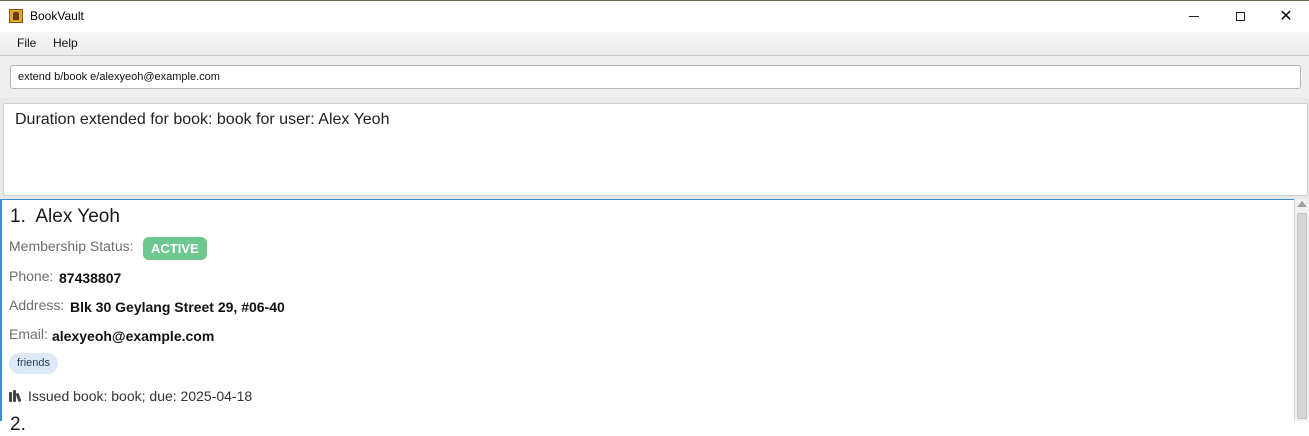 The height and width of the screenshot is (436, 1309). I want to click on close-icon: ✕, so click(1286, 15).